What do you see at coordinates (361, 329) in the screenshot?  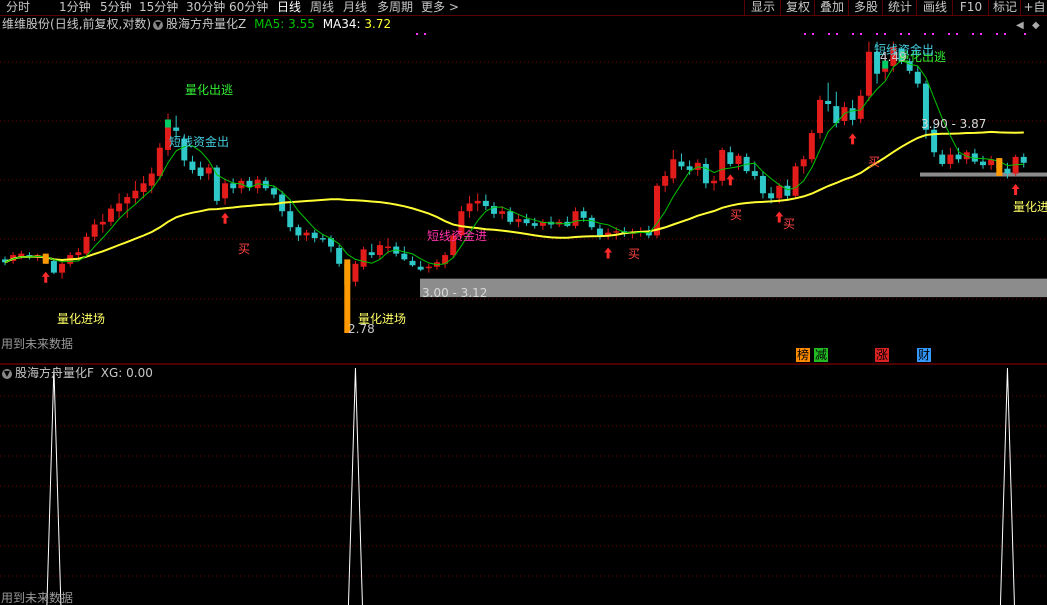 I see `label-low-price: 2.78` at bounding box center [361, 329].